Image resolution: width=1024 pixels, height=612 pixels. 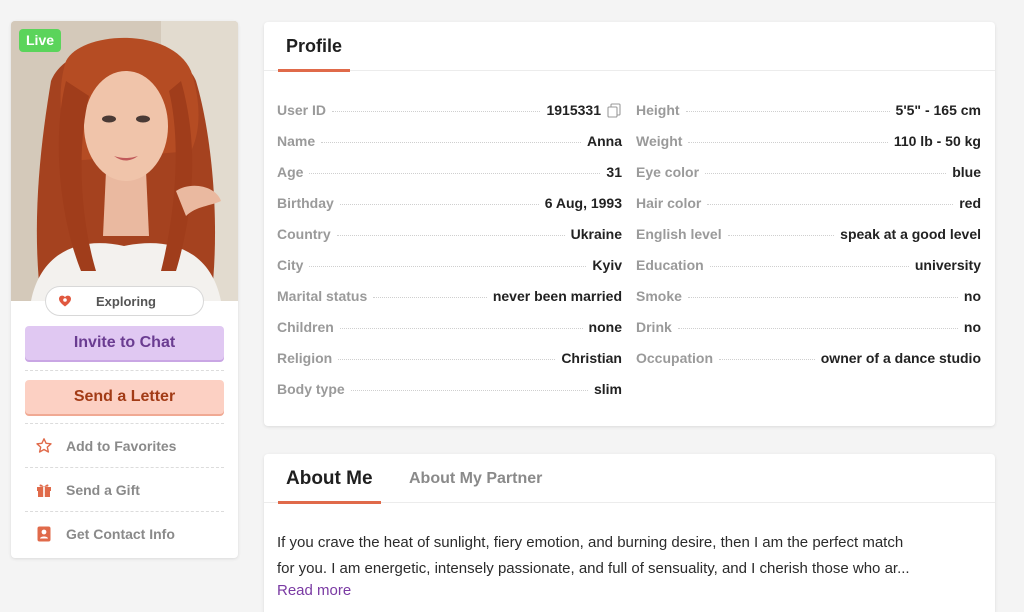 I want to click on read-more-link: Read more, so click(x=314, y=590).